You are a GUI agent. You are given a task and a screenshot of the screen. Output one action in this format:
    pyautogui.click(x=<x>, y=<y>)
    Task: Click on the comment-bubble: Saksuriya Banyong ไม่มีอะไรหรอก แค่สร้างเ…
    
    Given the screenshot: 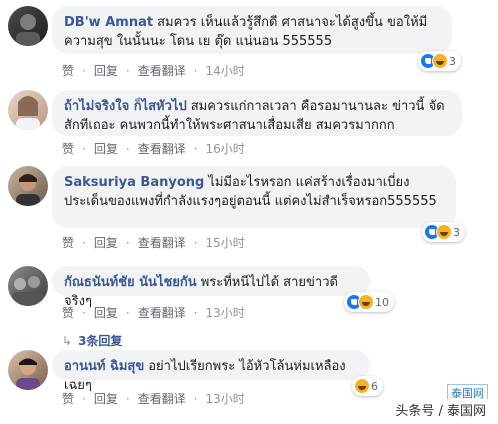 What is the action you would take?
    pyautogui.click(x=254, y=197)
    